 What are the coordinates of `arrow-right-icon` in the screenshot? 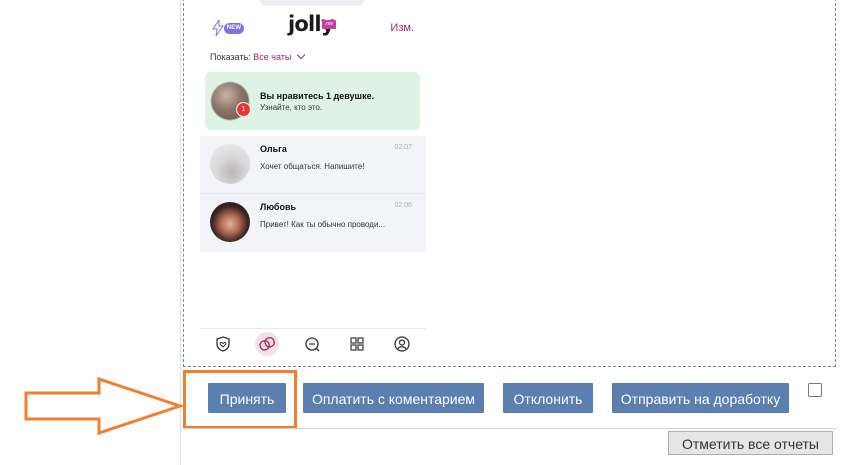 It's located at (104, 406).